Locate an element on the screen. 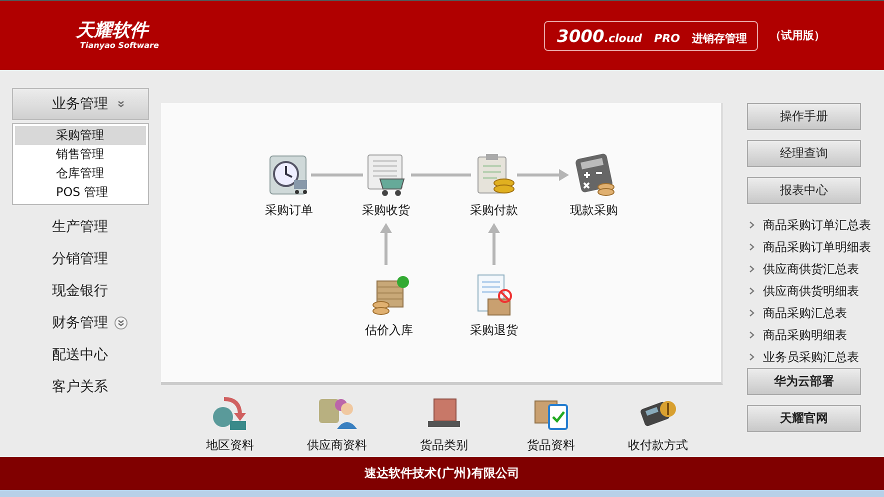  menu-button: 经理查询 is located at coordinates (804, 153).